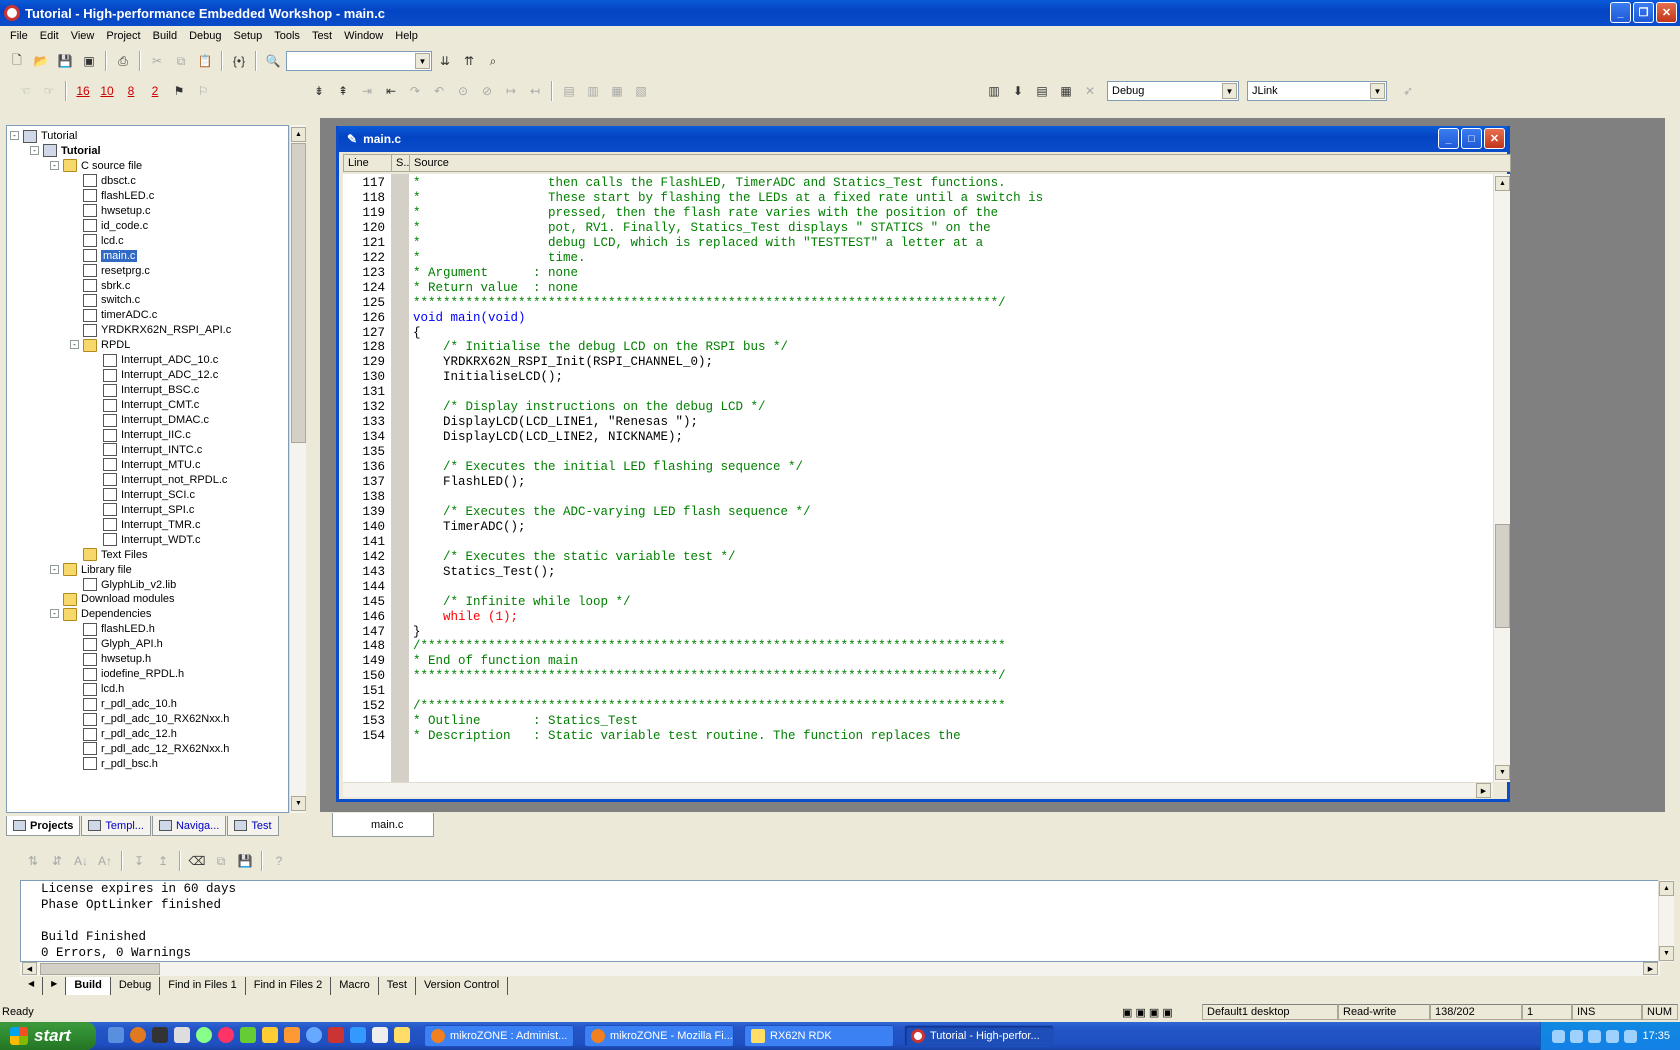 The image size is (1680, 1050). What do you see at coordinates (43, 826) in the screenshot?
I see `tab-projects: Projects` at bounding box center [43, 826].